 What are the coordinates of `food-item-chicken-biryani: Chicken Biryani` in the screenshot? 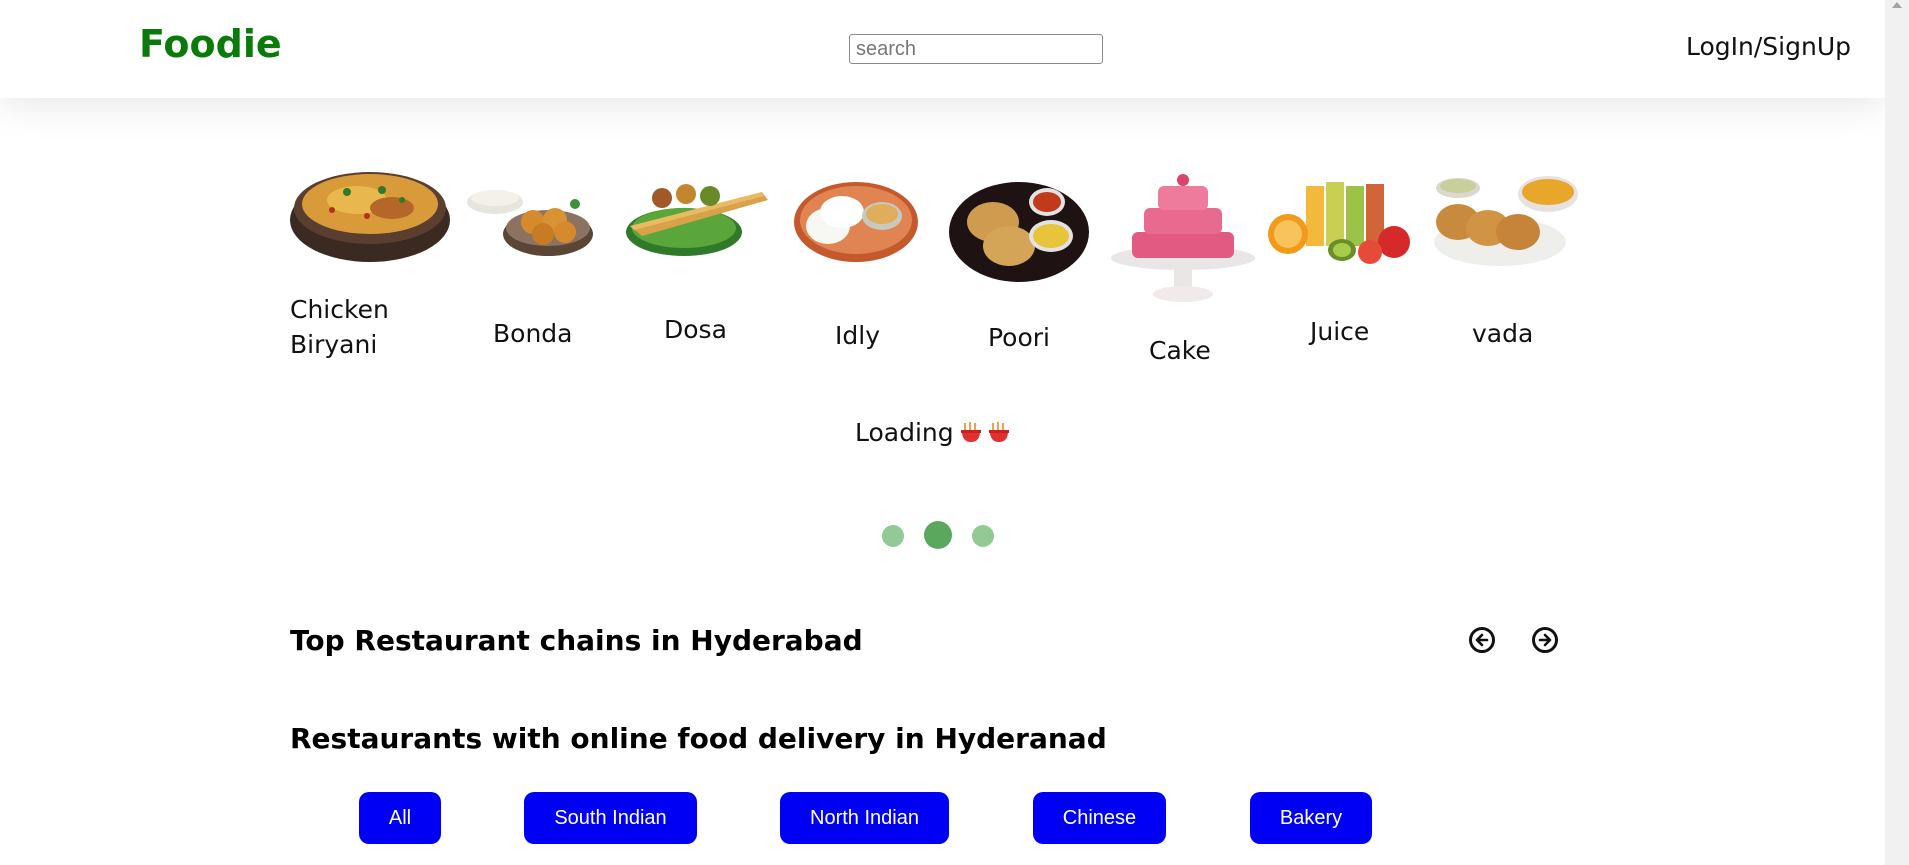 It's located at (339, 327).